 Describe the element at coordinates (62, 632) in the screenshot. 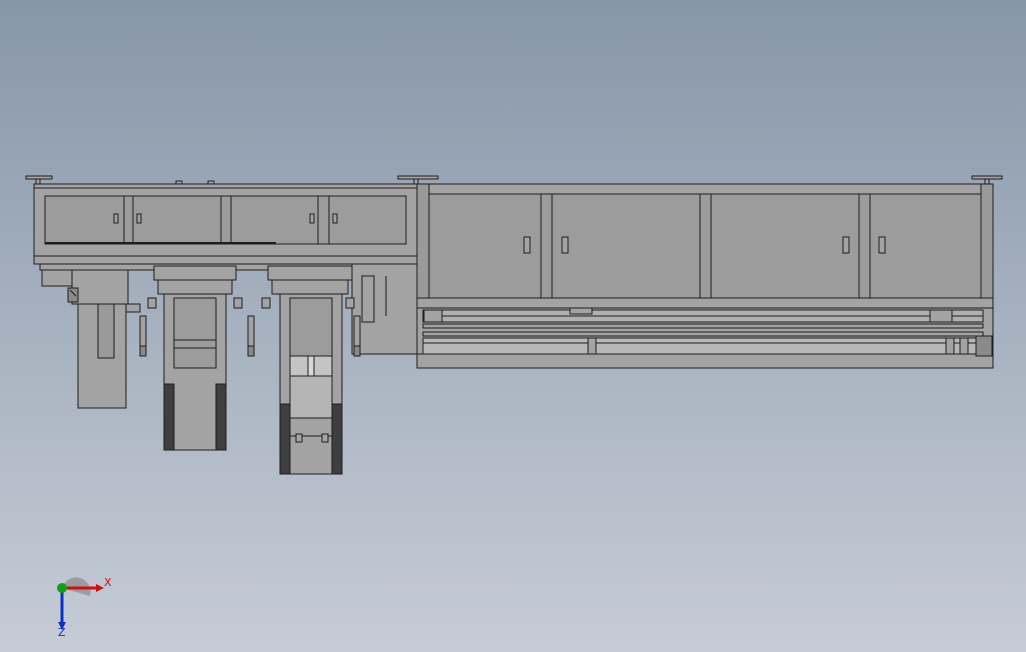

I see `z-axis-label: Z` at that location.